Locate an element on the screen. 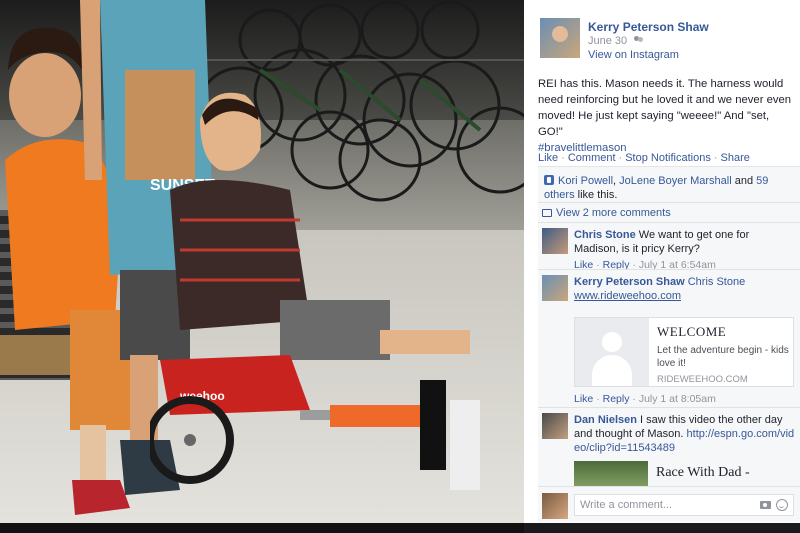 The width and height of the screenshot is (800, 533). comment-field is located at coordinates (684, 505).